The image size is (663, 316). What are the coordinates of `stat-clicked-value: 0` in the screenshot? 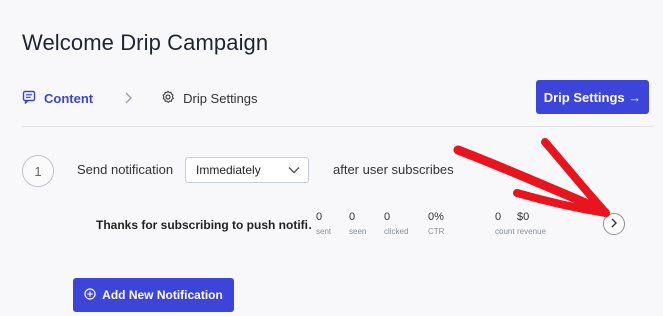 It's located at (387, 217).